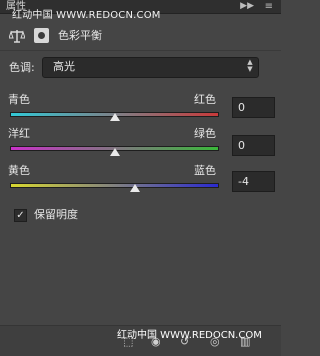 The image size is (320, 356). Describe the element at coordinates (241, 107) in the screenshot. I see `cyan-red-value: 0` at that location.